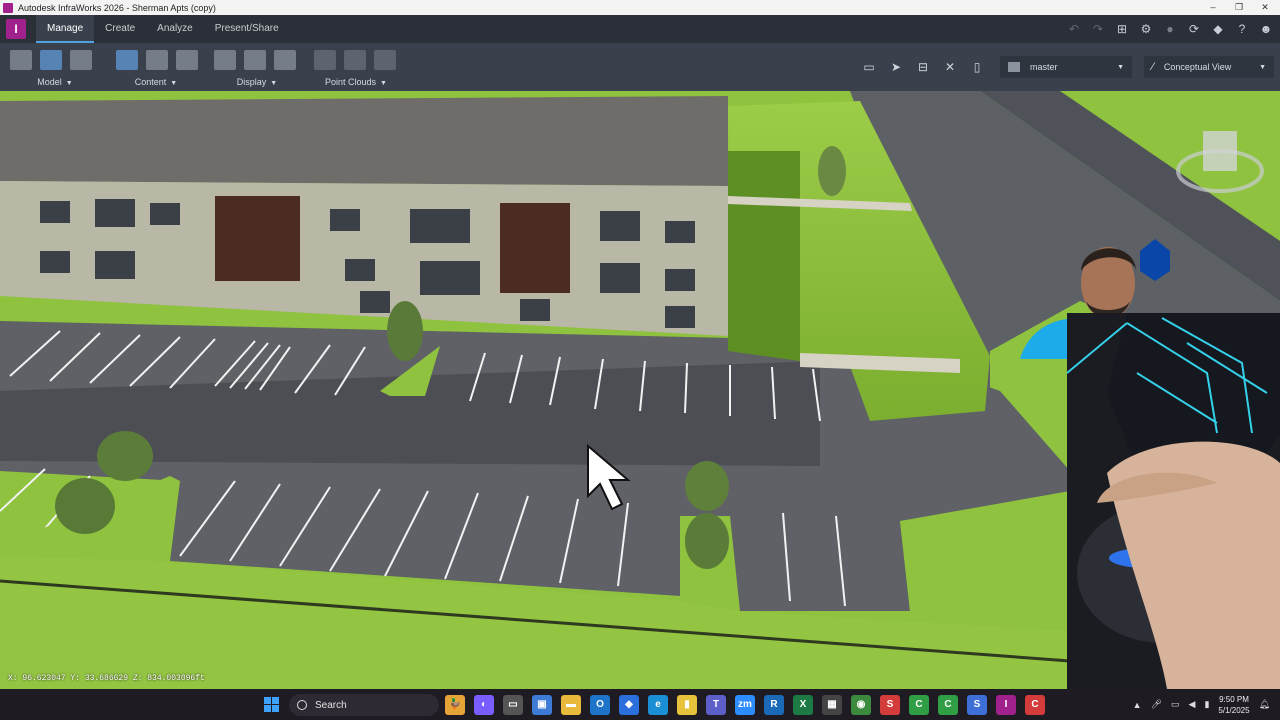 The height and width of the screenshot is (720, 1280). Describe the element at coordinates (156, 82) in the screenshot. I see `ribbon-group-content-label: Content ▼` at that location.